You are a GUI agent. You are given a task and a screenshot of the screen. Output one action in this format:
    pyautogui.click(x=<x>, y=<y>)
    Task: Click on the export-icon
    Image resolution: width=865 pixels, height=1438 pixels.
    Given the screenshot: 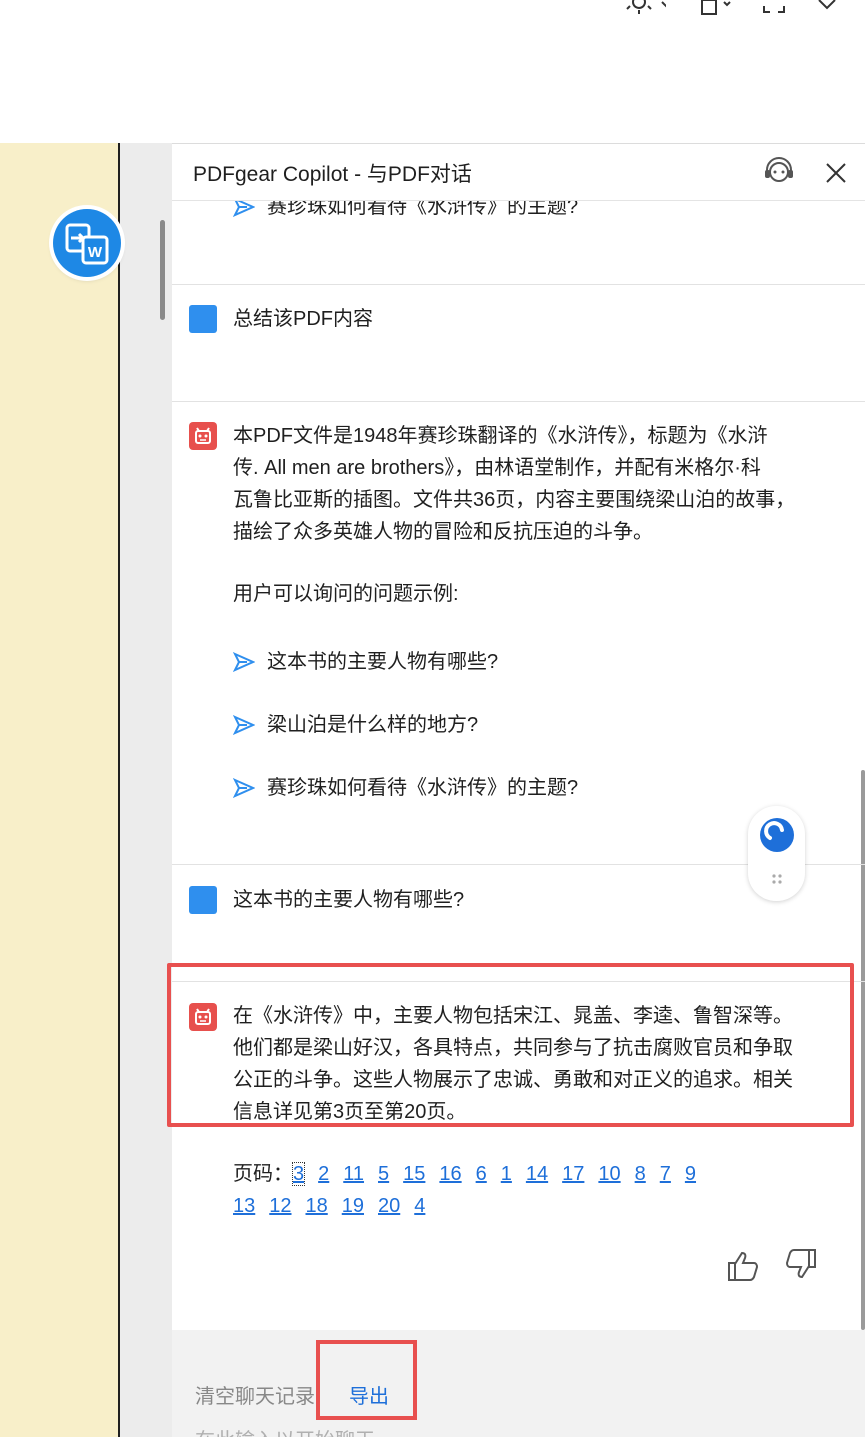 What is the action you would take?
    pyautogui.click(x=717, y=8)
    